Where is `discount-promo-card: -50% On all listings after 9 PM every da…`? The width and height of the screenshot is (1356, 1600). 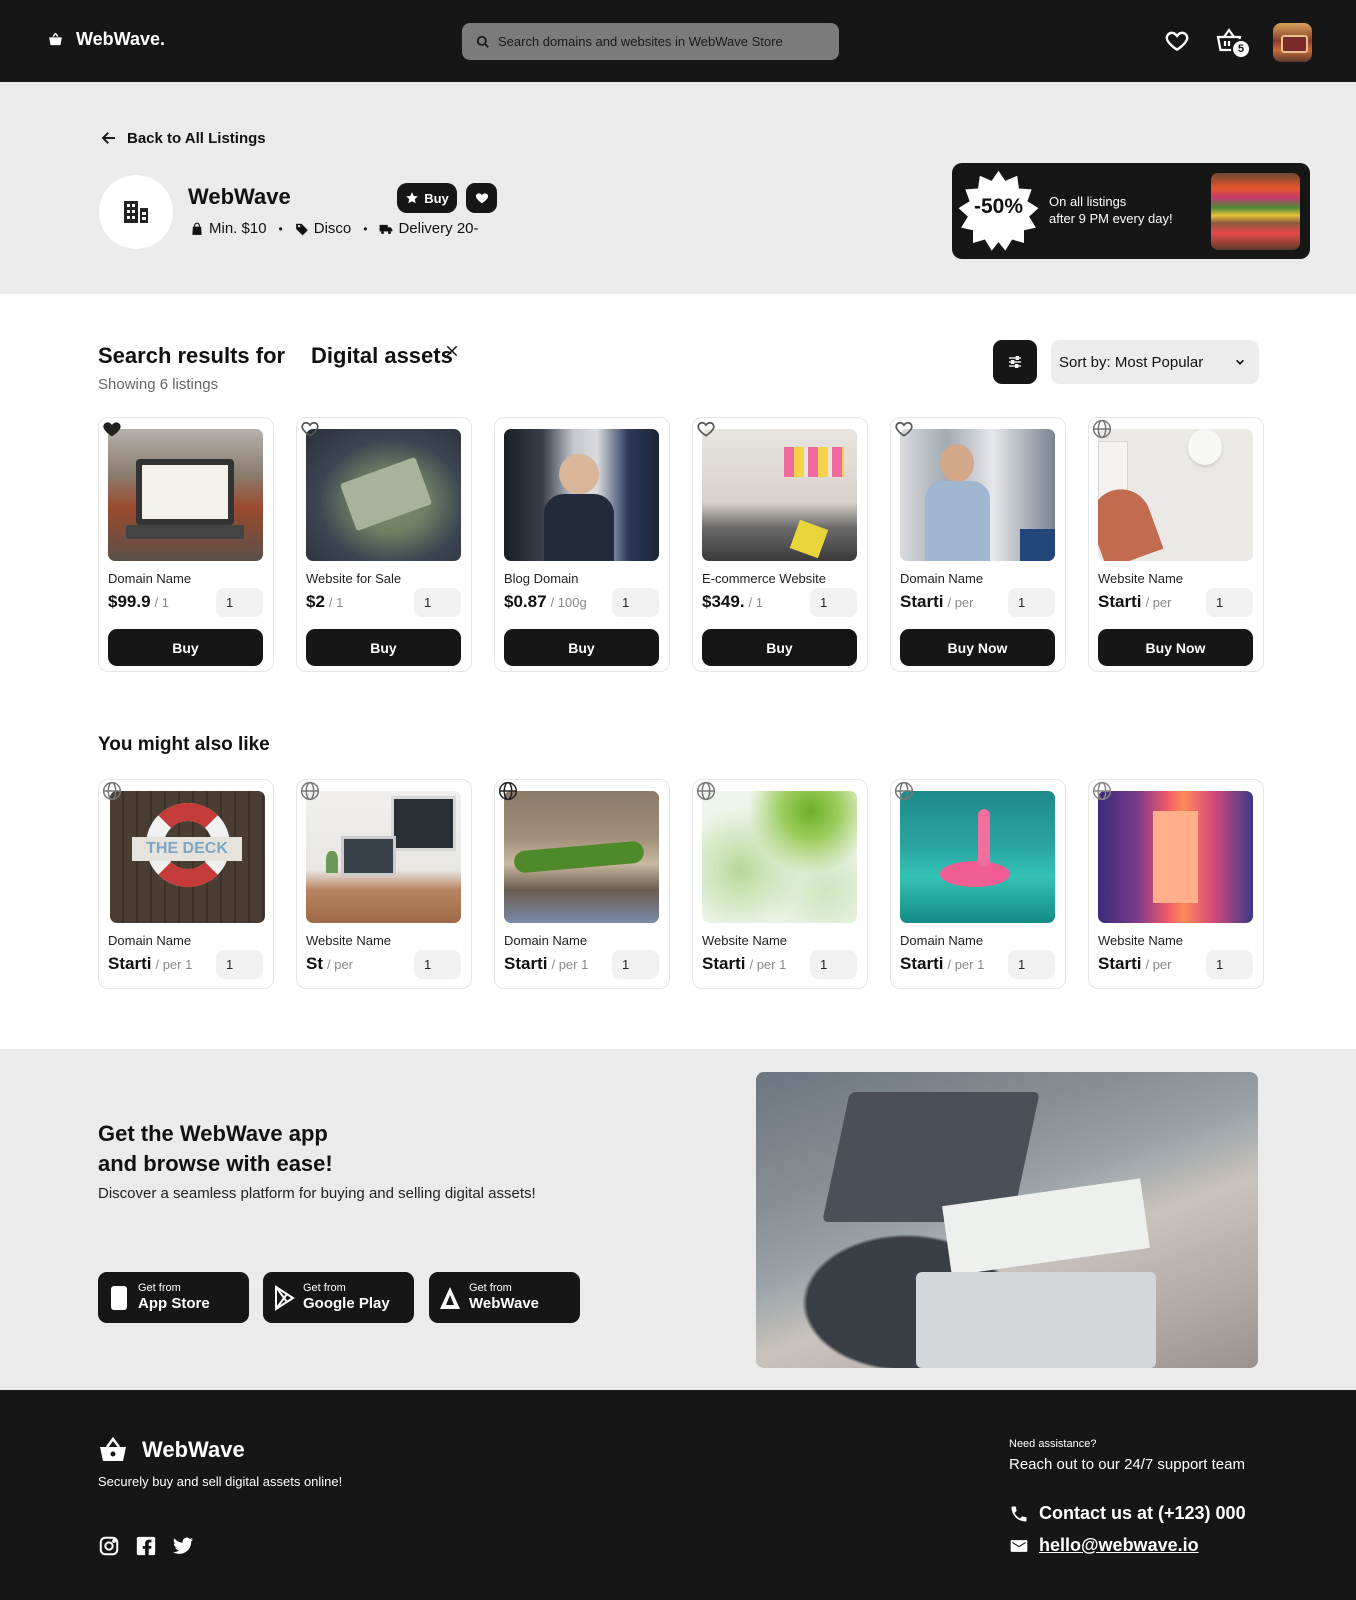
discount-promo-card: -50% On all listings after 9 PM every da… is located at coordinates (1131, 211).